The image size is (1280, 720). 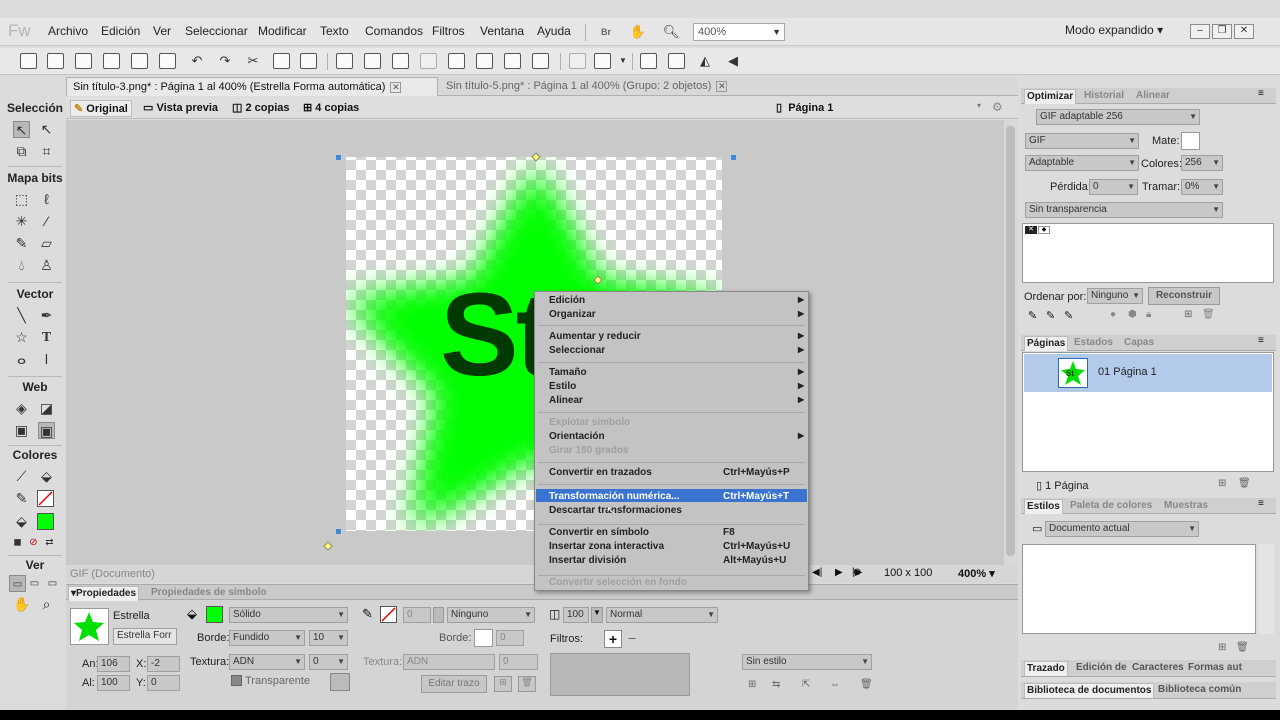 I want to click on tab-4-copias: ⊞ 4 copias, so click(x=331, y=108).